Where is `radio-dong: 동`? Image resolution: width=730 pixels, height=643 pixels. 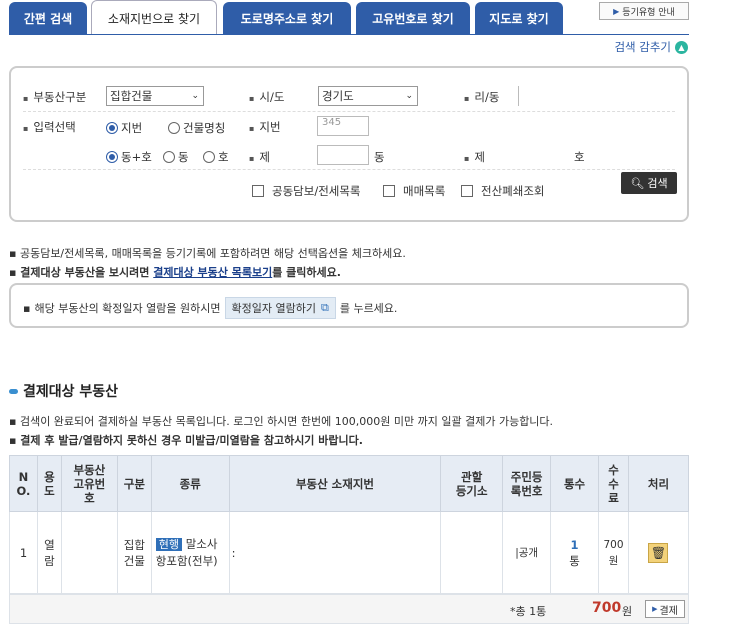
radio-dong: 동 is located at coordinates (176, 157).